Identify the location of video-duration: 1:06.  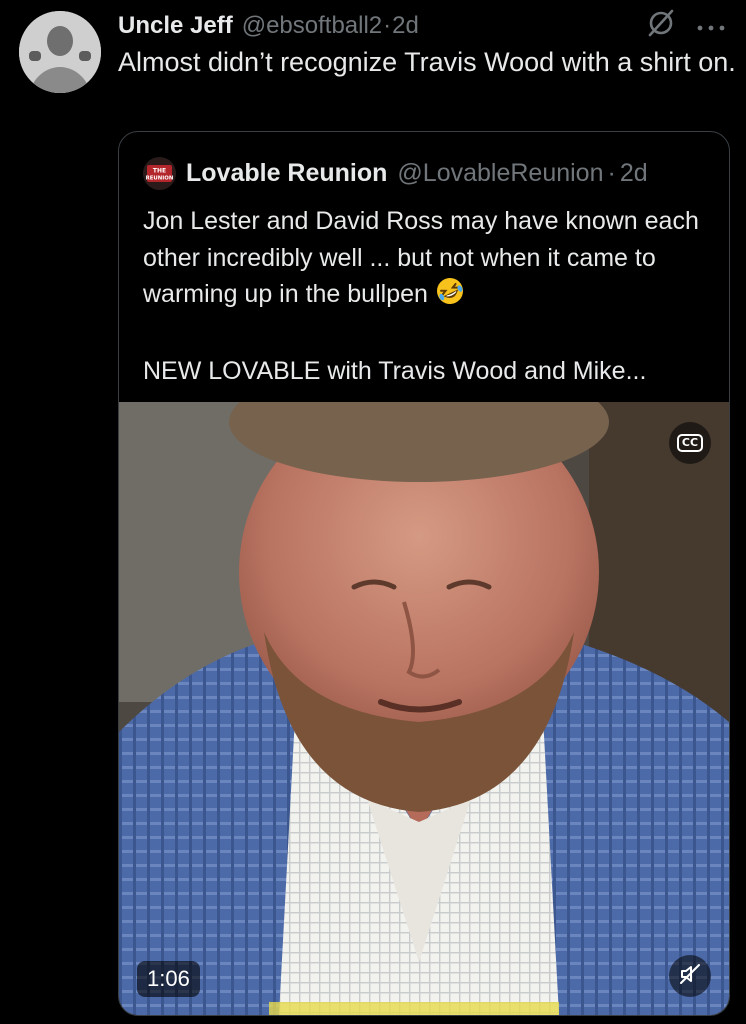
(168, 979).